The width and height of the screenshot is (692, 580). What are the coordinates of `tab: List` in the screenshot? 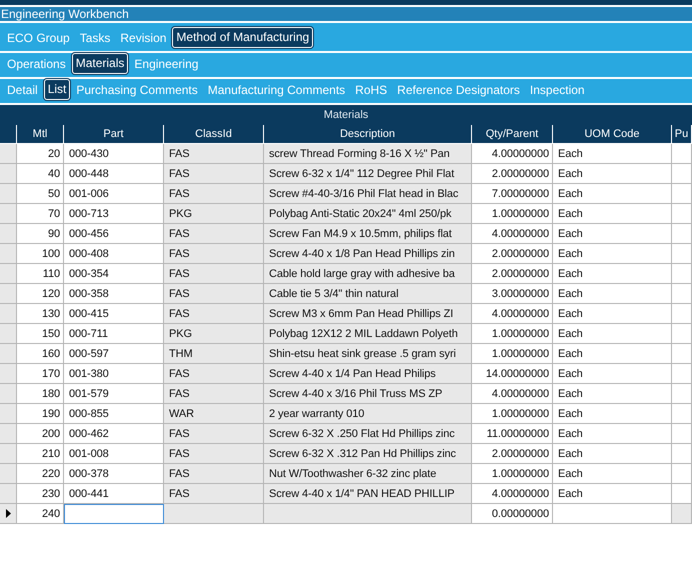 It's located at (57, 89).